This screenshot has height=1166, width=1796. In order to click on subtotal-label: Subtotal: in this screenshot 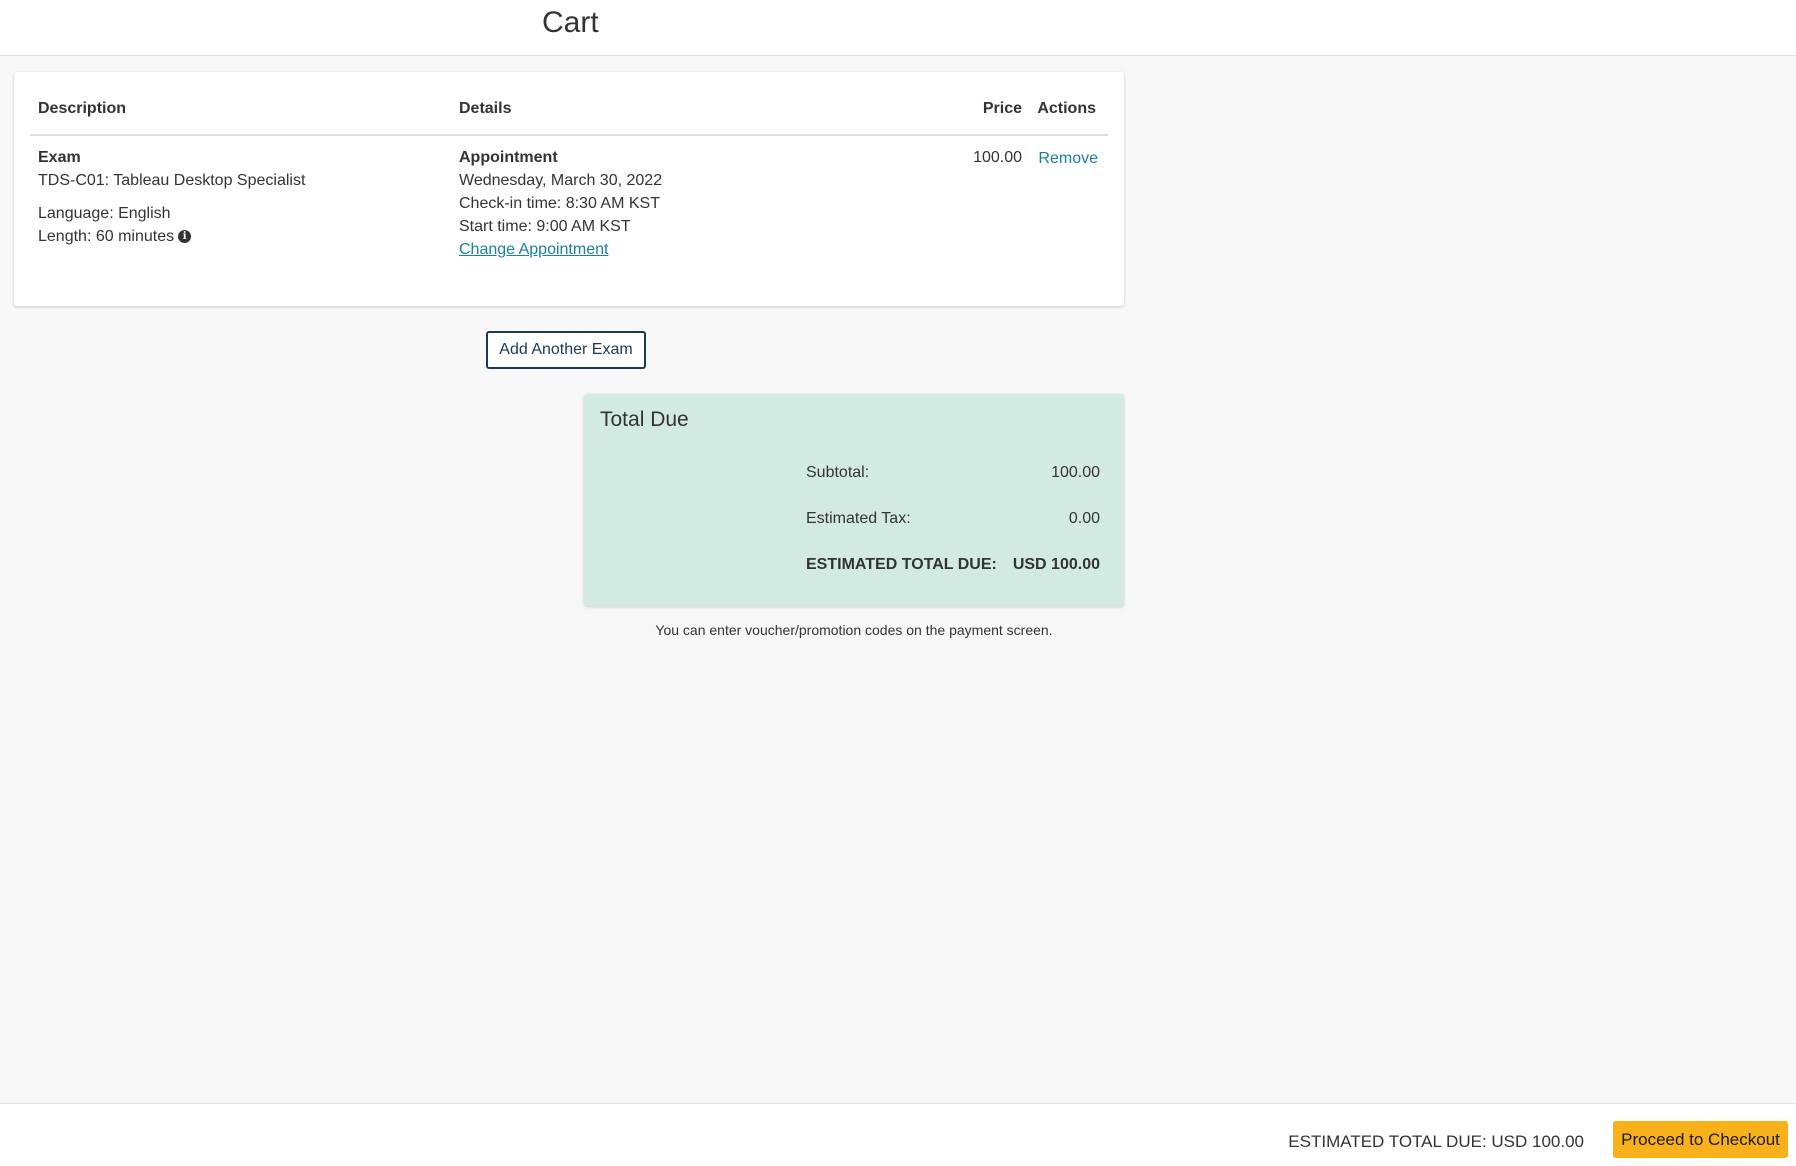, I will do `click(838, 472)`.